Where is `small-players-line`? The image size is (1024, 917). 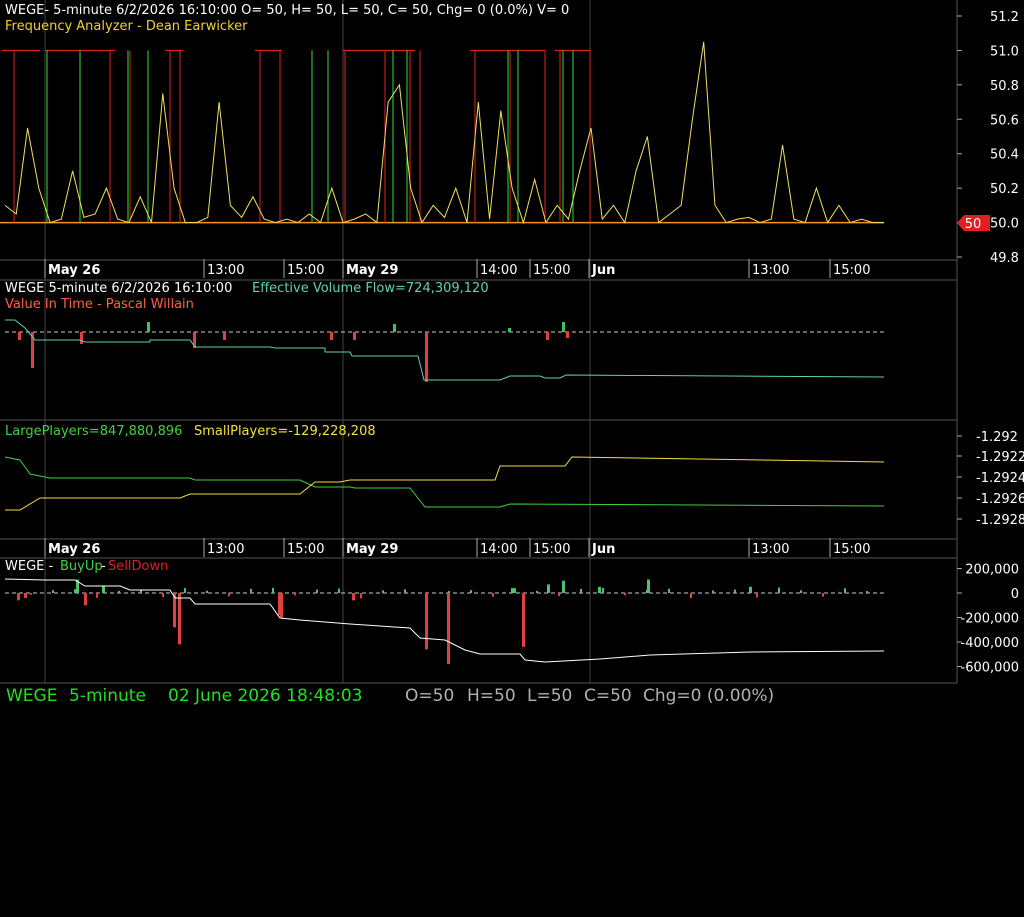 small-players-line is located at coordinates (445, 483).